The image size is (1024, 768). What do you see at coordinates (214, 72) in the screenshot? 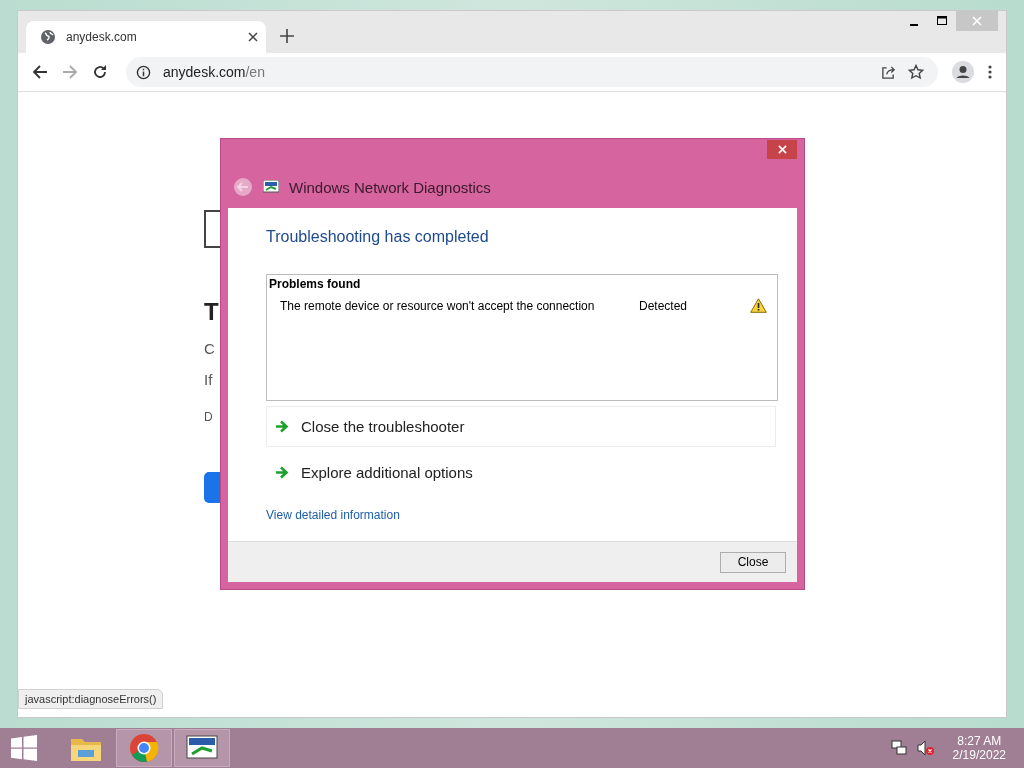
I see `url-text: anydesk.com/en` at bounding box center [214, 72].